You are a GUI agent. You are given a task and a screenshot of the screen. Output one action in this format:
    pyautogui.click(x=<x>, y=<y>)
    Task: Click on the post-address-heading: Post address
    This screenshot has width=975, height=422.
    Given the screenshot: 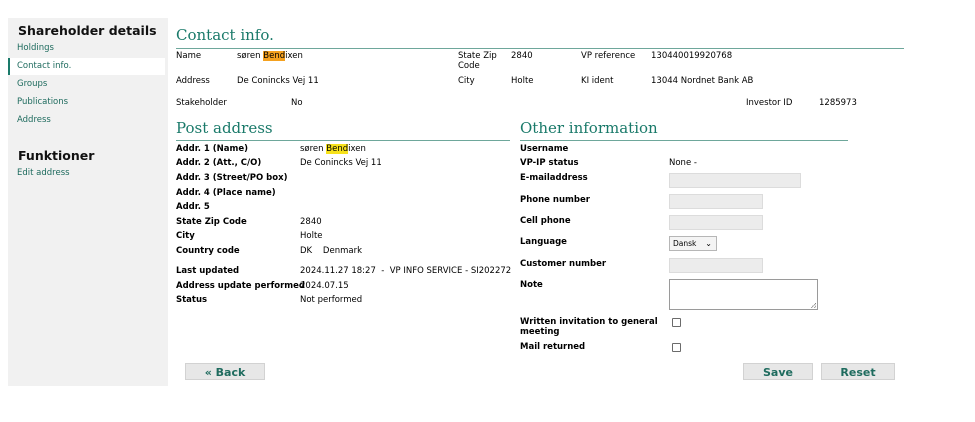 What is the action you would take?
    pyautogui.click(x=224, y=128)
    